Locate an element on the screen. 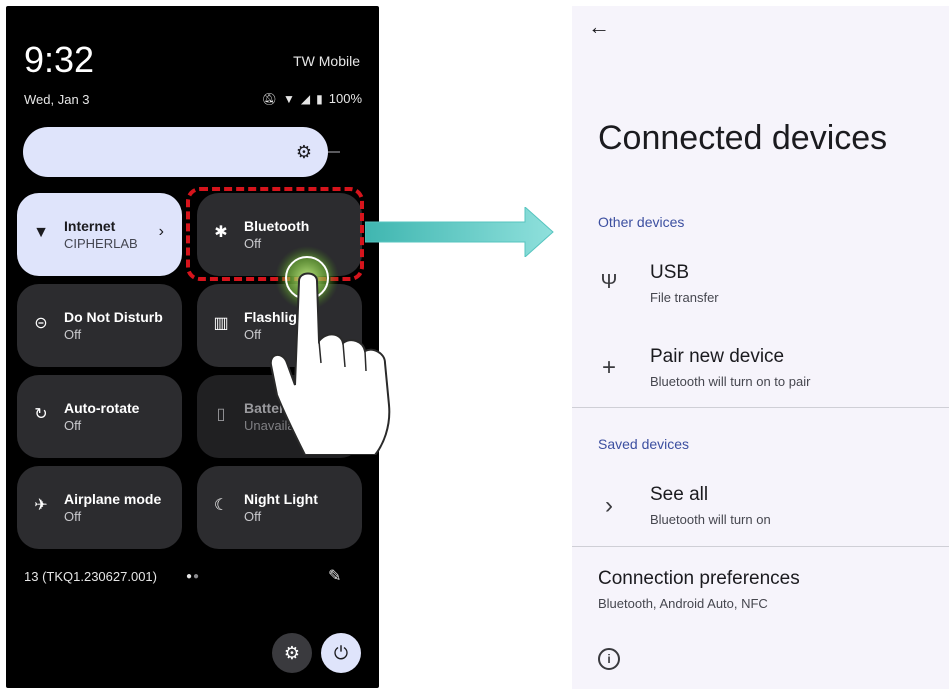  tile-subtitle: CIPHERLAB is located at coordinates (101, 243).